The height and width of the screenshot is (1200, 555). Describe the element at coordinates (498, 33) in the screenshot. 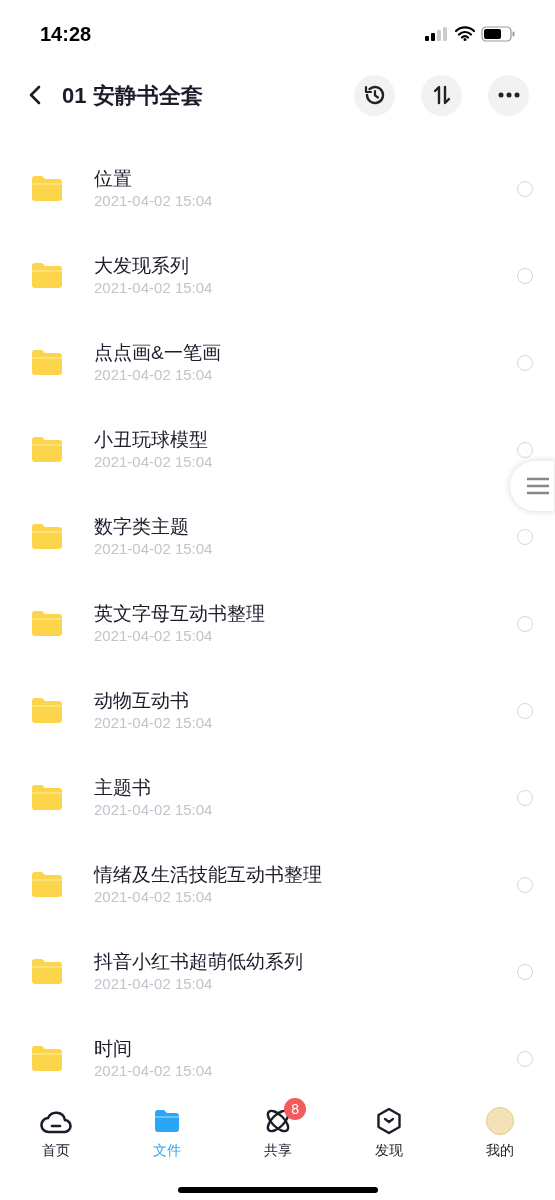

I see `battery-icon` at that location.